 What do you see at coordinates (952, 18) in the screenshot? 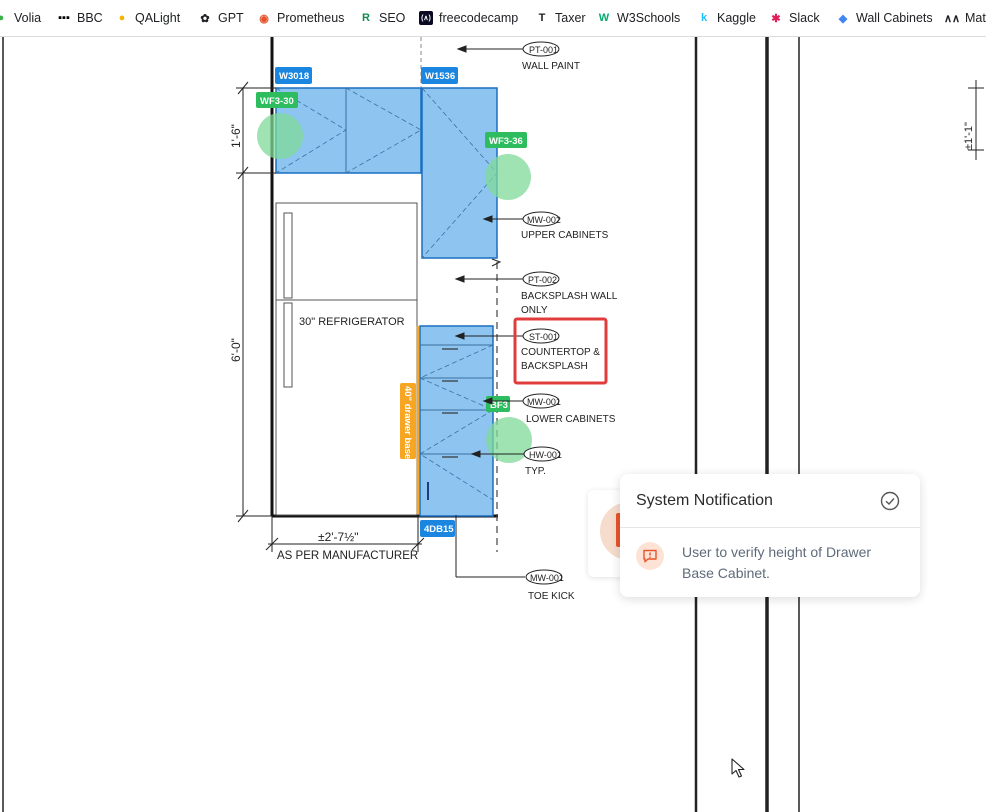
I see `mat-icon: ∧∧` at bounding box center [952, 18].